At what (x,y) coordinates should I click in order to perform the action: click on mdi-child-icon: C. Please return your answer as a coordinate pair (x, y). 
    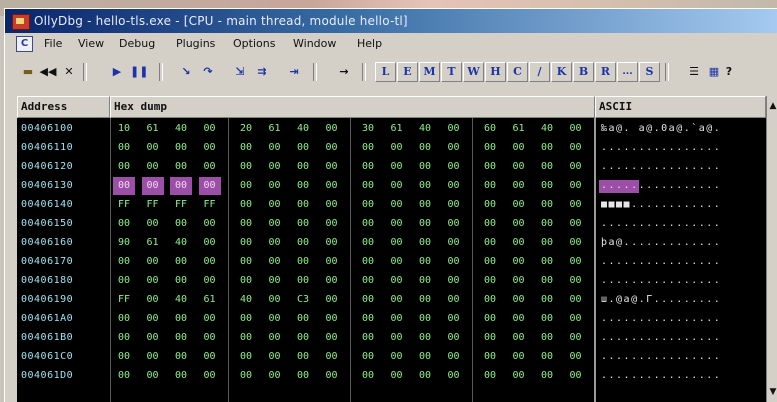
    Looking at the image, I should click on (24, 44).